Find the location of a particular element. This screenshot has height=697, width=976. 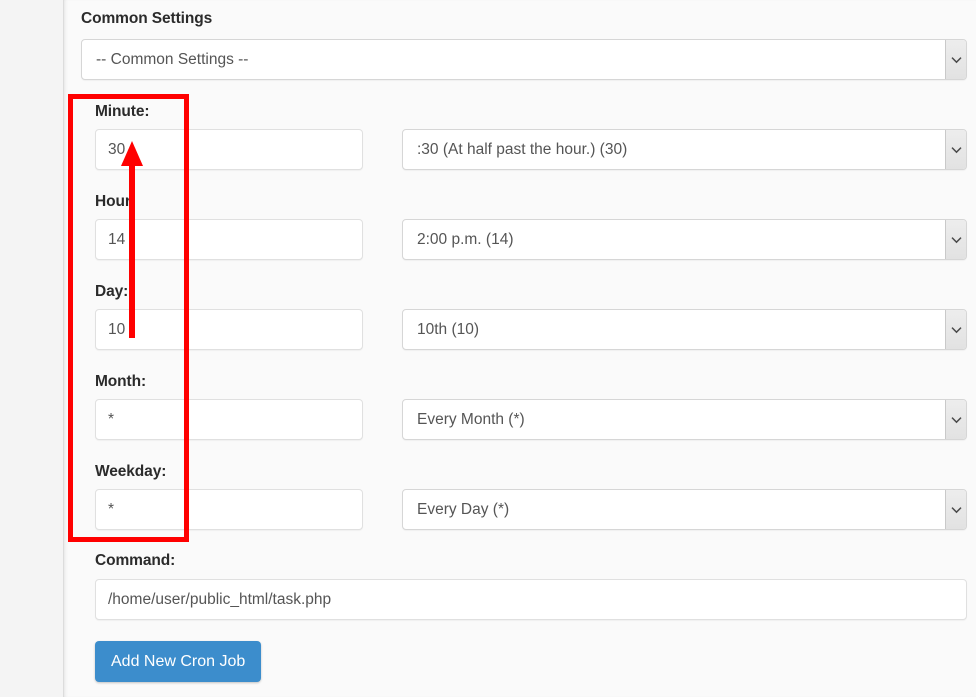

weekday-select: Every Day (*) is located at coordinates (684, 509).